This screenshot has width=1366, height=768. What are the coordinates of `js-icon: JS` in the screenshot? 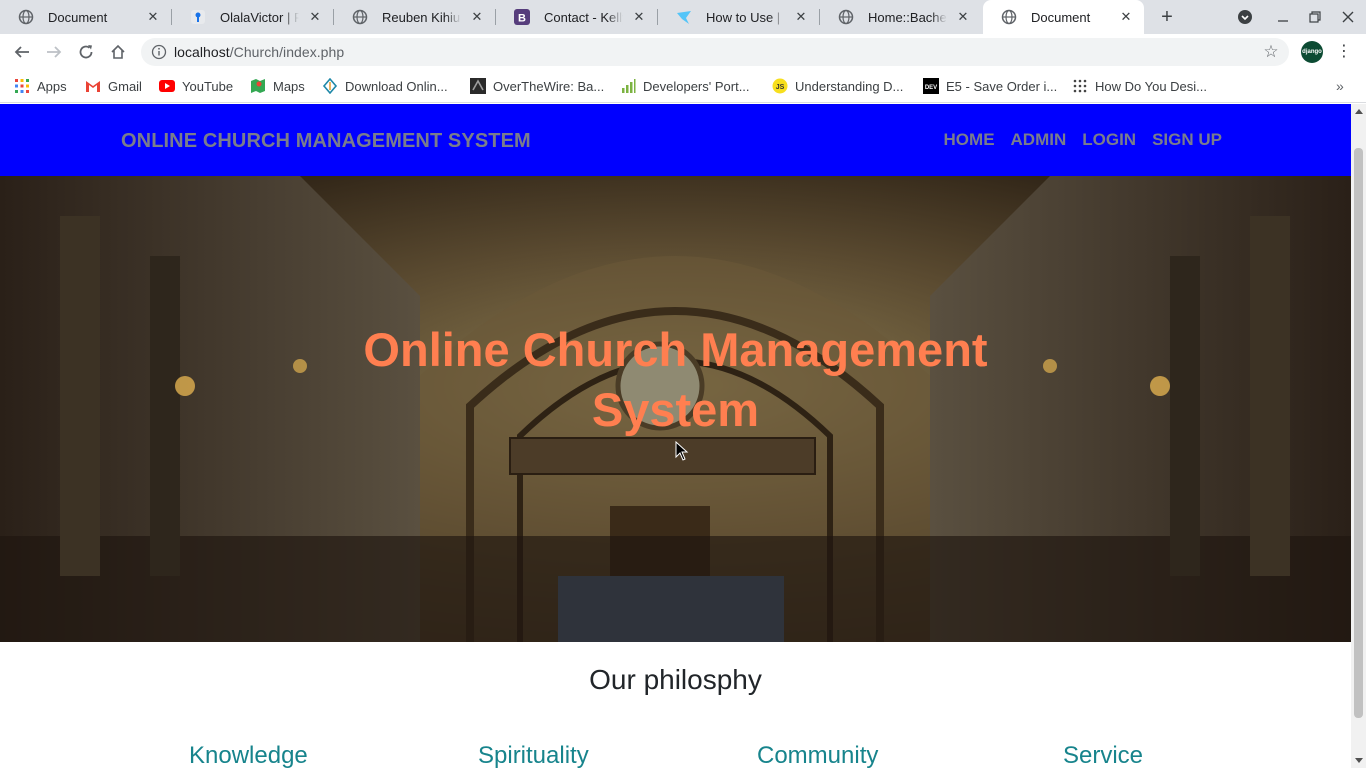 It's located at (780, 86).